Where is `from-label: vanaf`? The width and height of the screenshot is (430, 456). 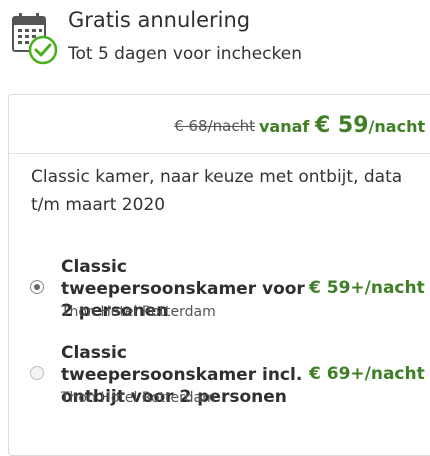
from-label: vanaf is located at coordinates (284, 126).